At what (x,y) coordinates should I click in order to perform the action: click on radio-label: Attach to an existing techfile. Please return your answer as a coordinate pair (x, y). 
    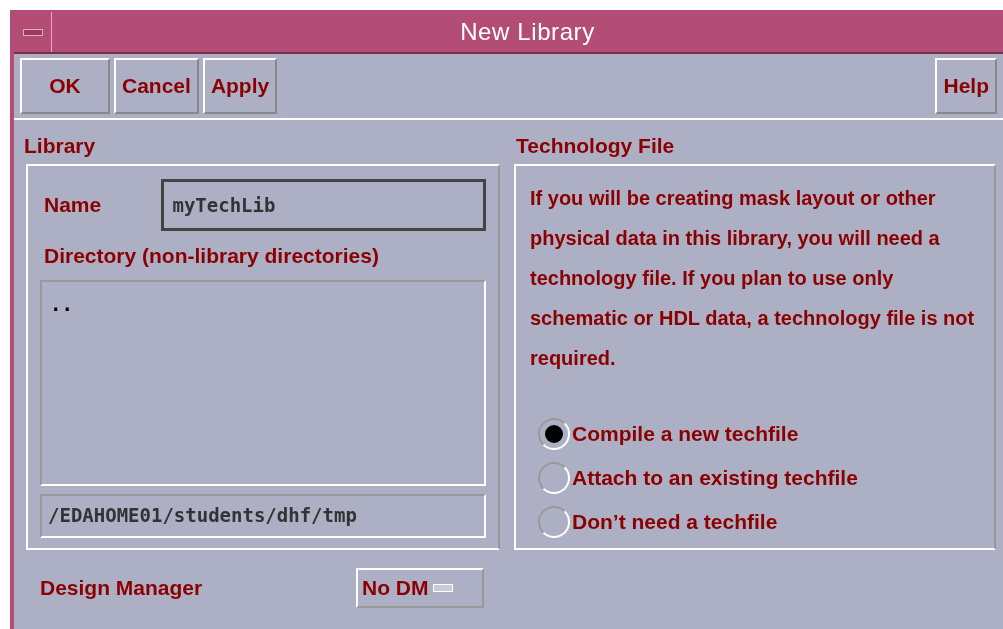
    Looking at the image, I should click on (715, 478).